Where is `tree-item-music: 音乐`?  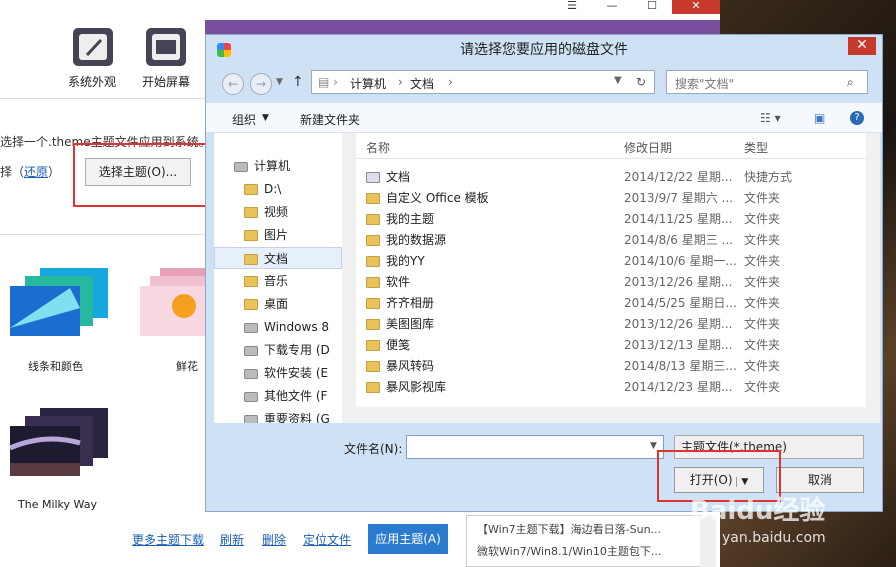 tree-item-music: 音乐 is located at coordinates (278, 281).